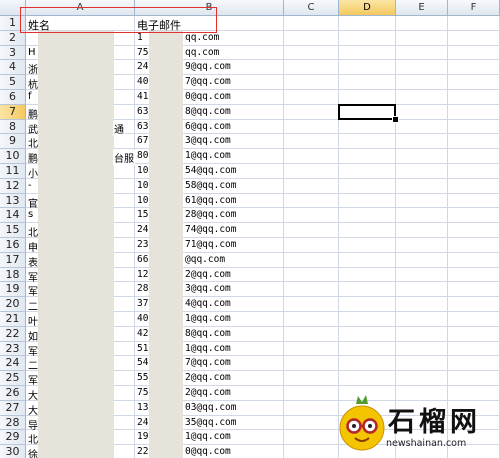 The width and height of the screenshot is (500, 458). Describe the element at coordinates (209, 422) in the screenshot. I see `cell-email-domain: 35@qq.com` at that location.